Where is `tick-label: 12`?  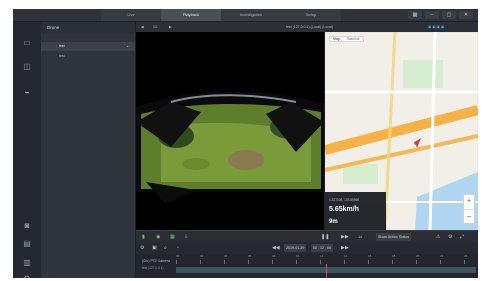 tick-label: 12 is located at coordinates (322, 256).